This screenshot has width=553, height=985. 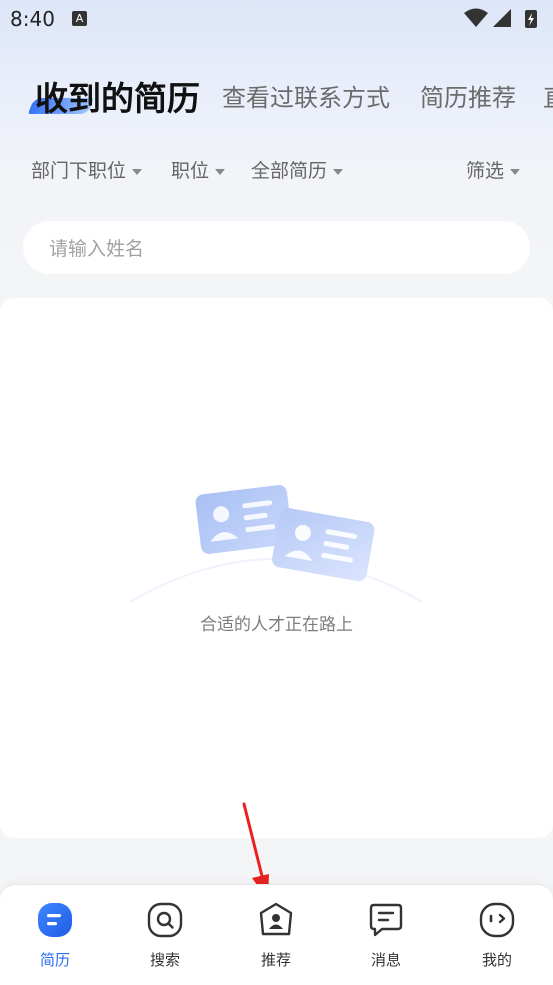 What do you see at coordinates (79, 18) in the screenshot?
I see `a-letter-icon: A` at bounding box center [79, 18].